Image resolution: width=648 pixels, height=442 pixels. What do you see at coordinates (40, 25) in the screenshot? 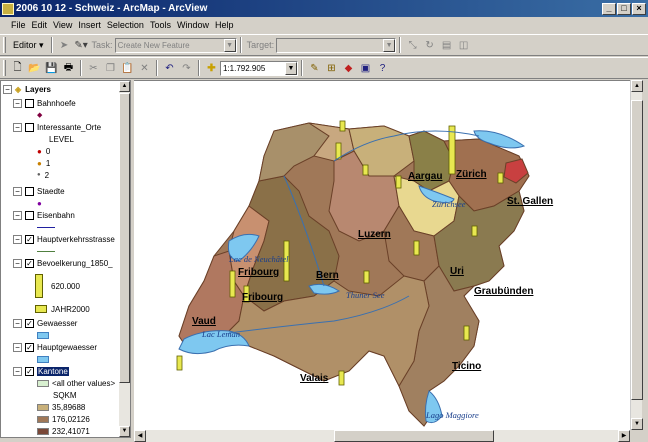
I see `menu-edit: Edit` at bounding box center [40, 25].